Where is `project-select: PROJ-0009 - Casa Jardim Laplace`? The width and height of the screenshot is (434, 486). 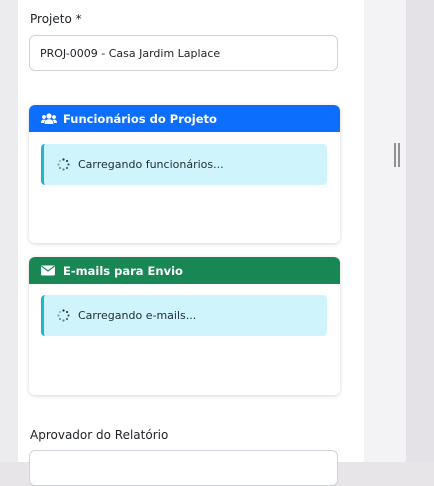
project-select: PROJ-0009 - Casa Jardim Laplace is located at coordinates (183, 53).